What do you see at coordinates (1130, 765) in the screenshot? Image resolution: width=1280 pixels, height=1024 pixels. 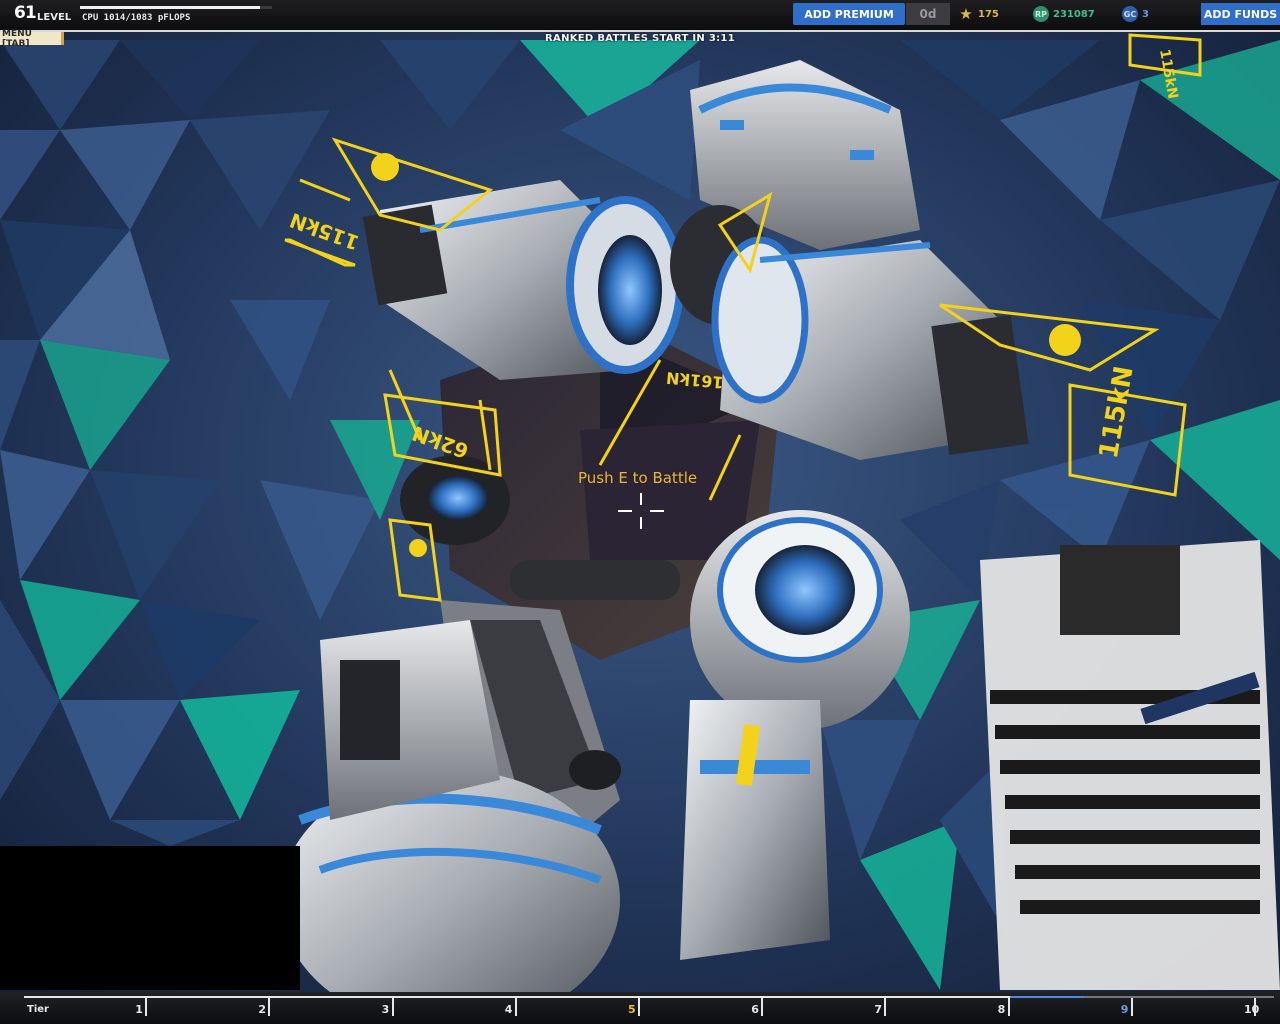 I see `right-grille-part` at bounding box center [1130, 765].